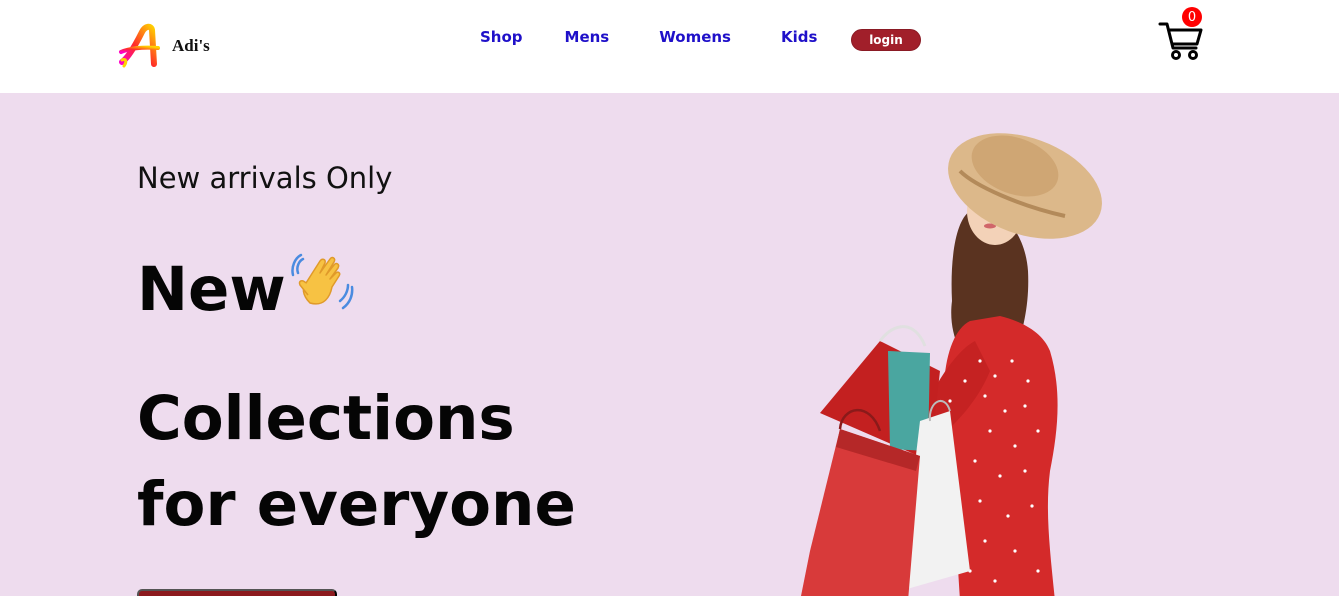 The width and height of the screenshot is (1339, 596). Describe the element at coordinates (191, 45) in the screenshot. I see `brand-name: Adi's` at that location.